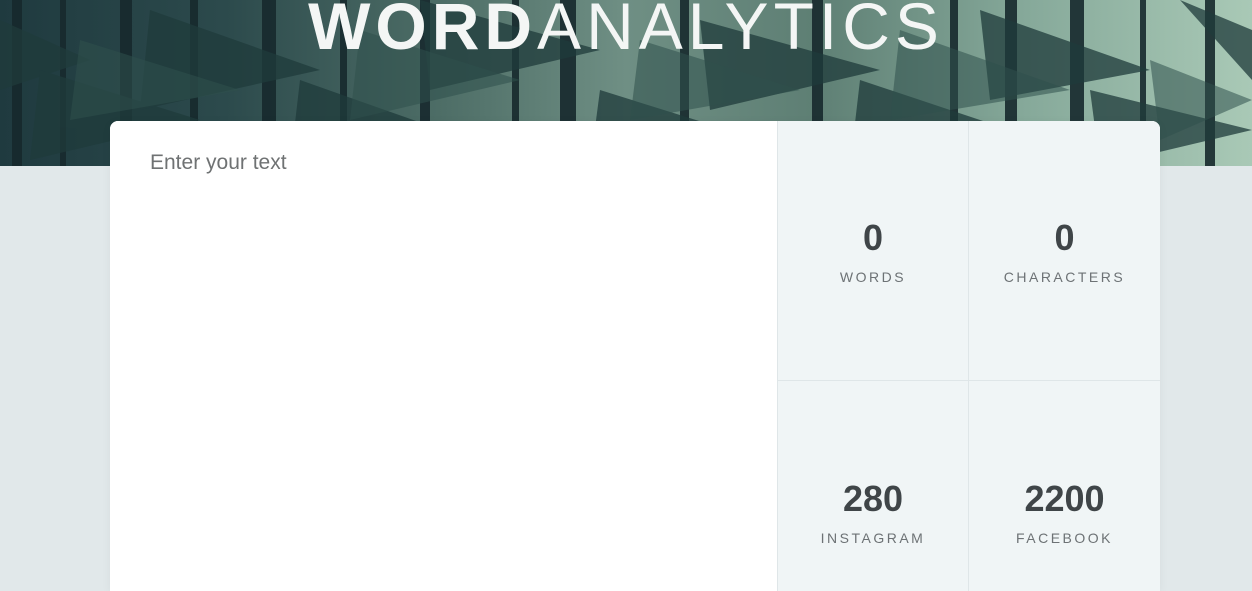 Image resolution: width=1252 pixels, height=591 pixels. Describe the element at coordinates (873, 277) in the screenshot. I see `words-label: WORDS` at that location.